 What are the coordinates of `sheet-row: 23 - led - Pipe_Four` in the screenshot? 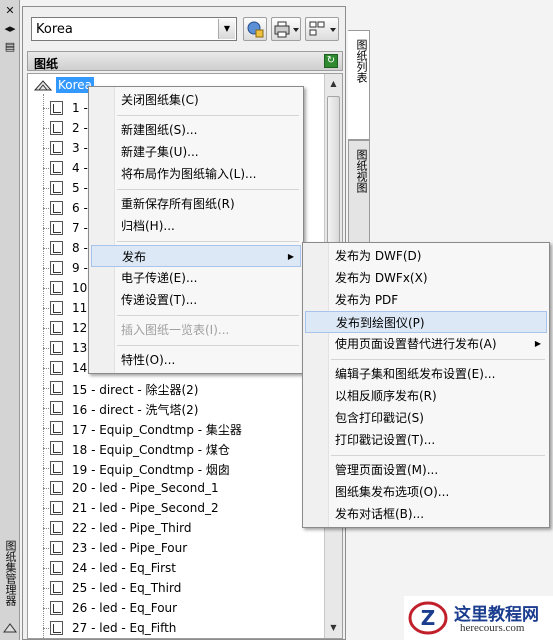 It's located at (178, 548).